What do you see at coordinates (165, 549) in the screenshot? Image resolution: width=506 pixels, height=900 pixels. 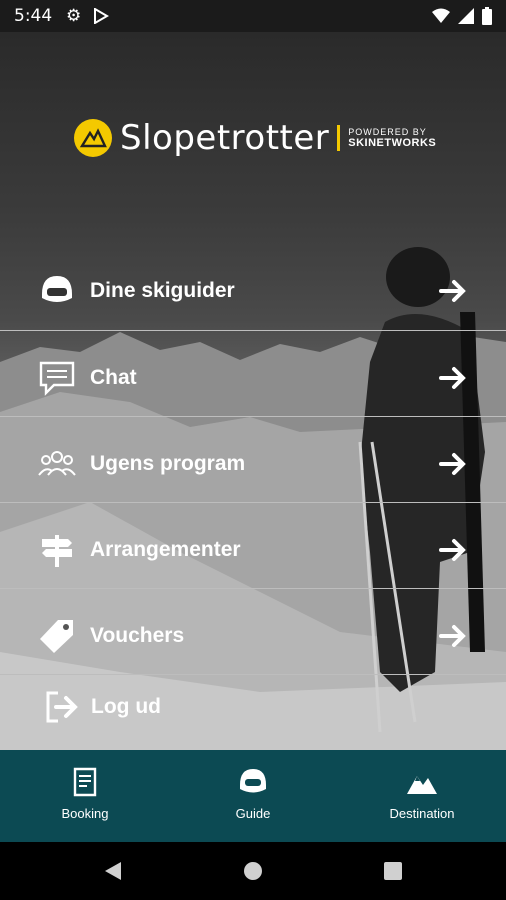 I see `menu-label-arrangementer: Arrangementer` at bounding box center [165, 549].